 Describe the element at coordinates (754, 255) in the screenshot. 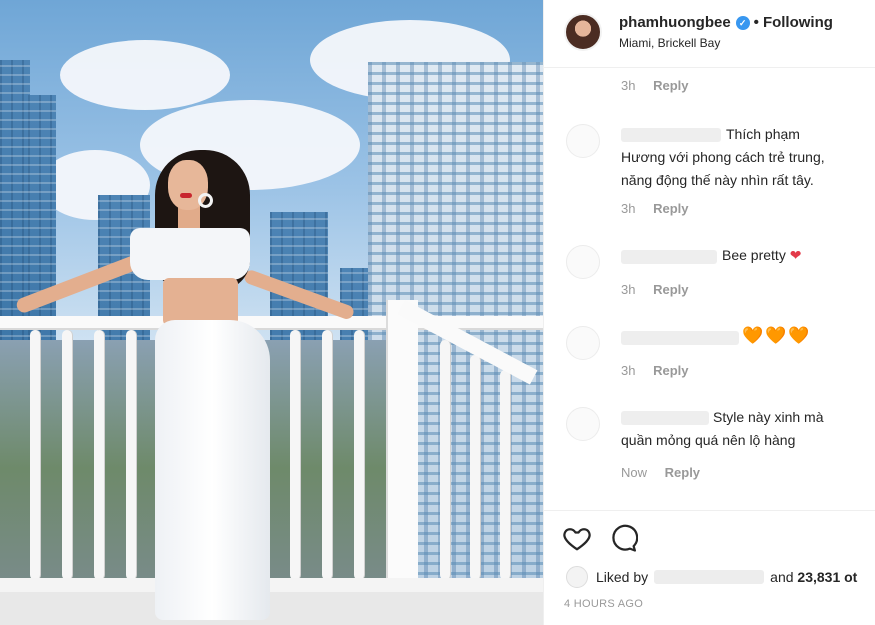

I see `comment-text: Bee pretty` at that location.